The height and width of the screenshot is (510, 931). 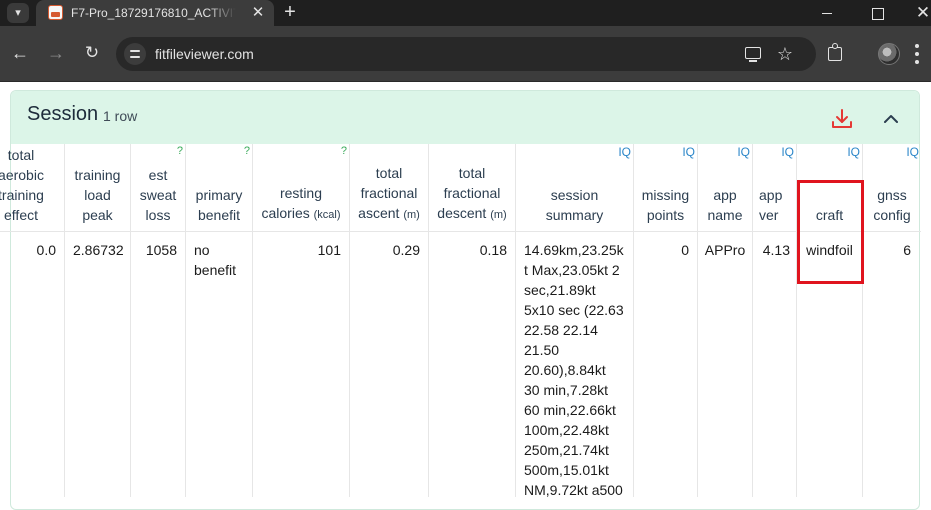 What do you see at coordinates (725, 250) in the screenshot?
I see `table-cell: APPro` at bounding box center [725, 250].